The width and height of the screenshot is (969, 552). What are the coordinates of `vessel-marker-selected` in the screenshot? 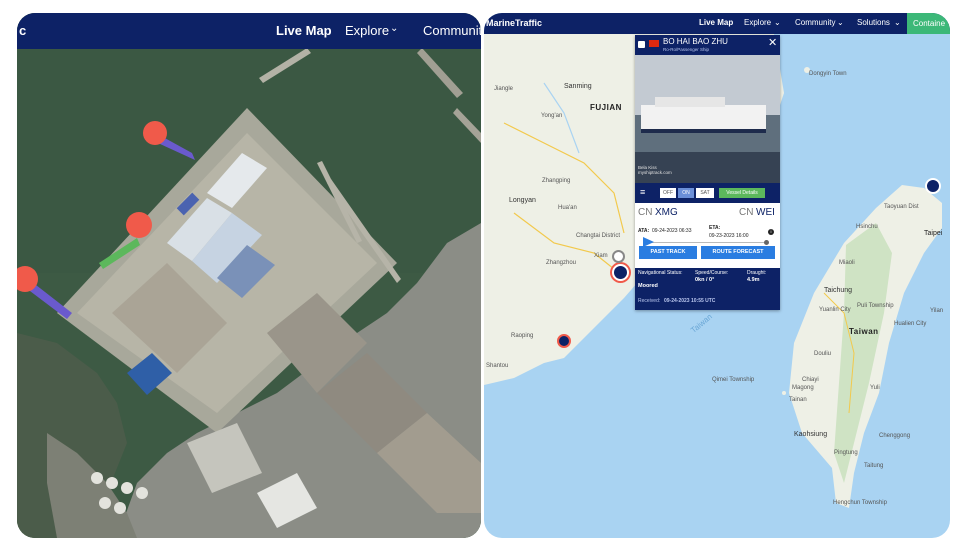 It's located at (620, 272).